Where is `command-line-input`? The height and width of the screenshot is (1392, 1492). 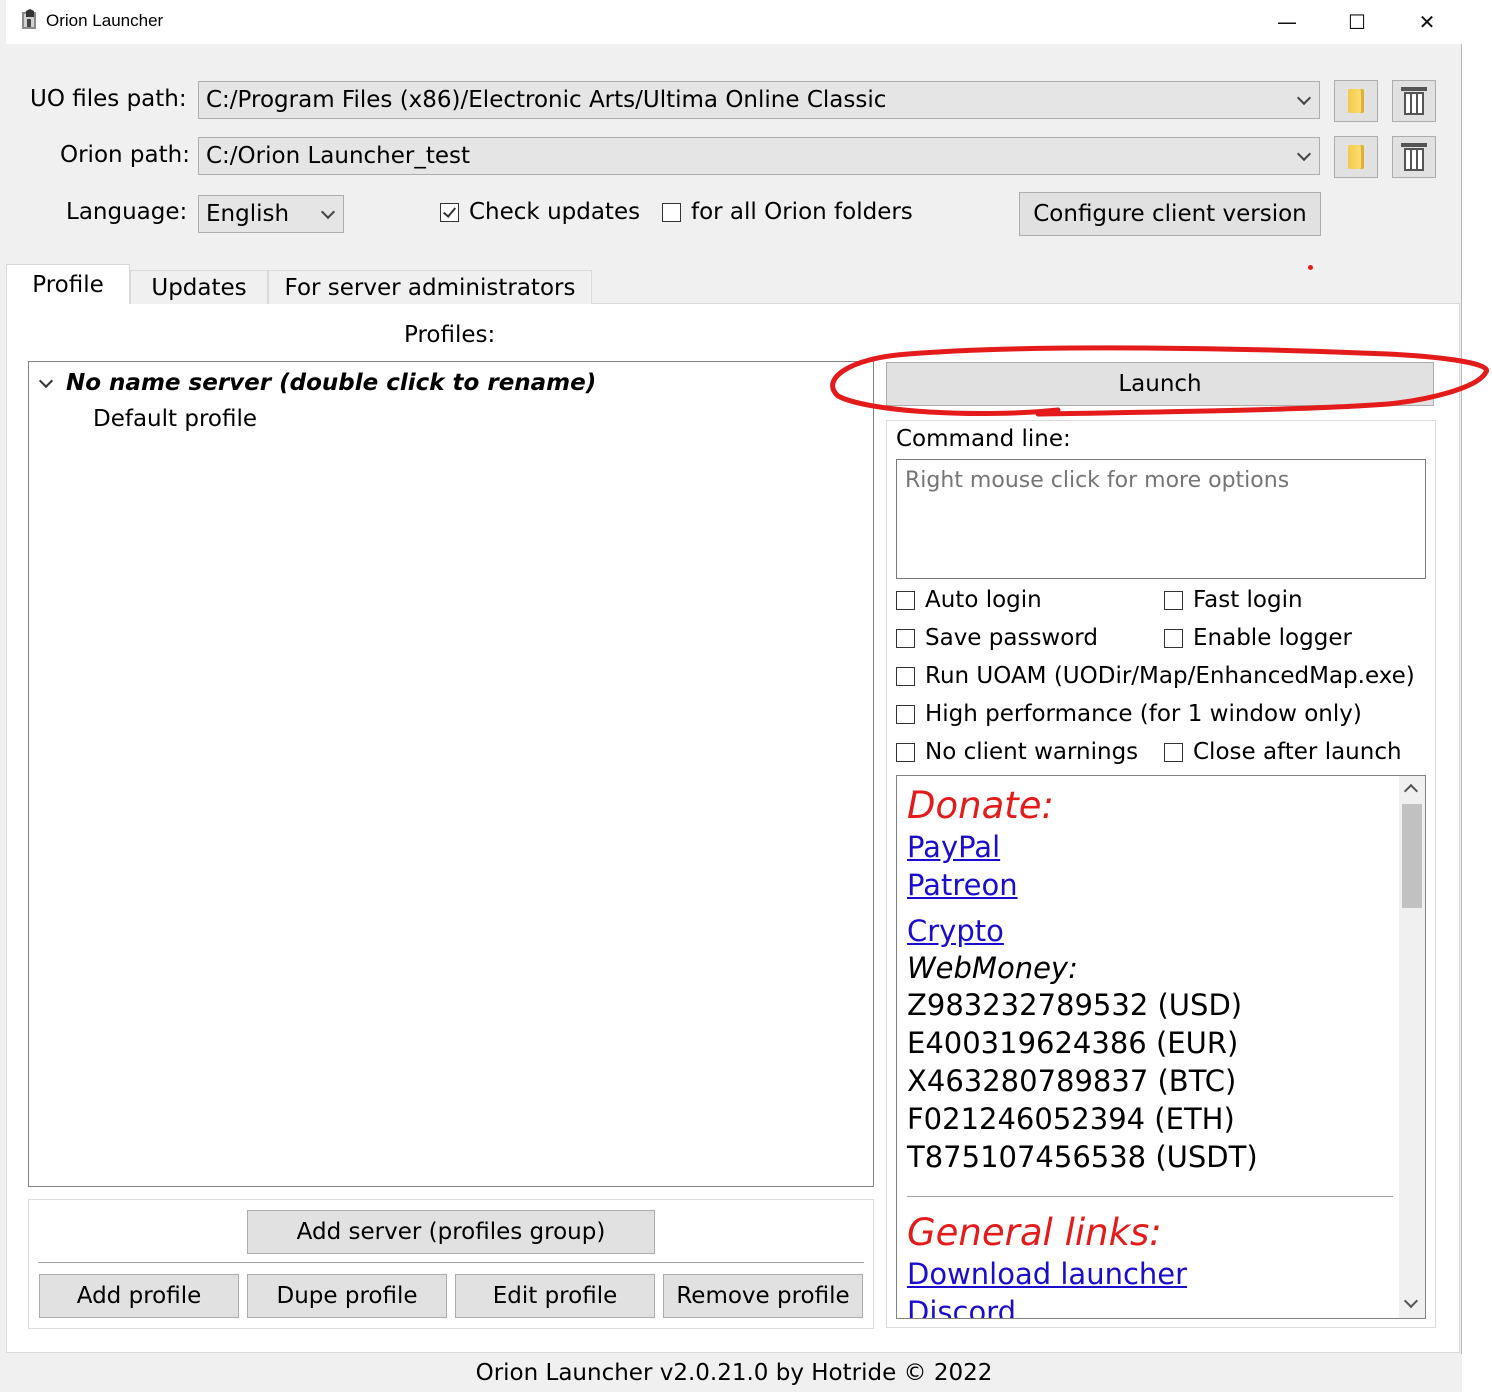
command-line-input is located at coordinates (1161, 519).